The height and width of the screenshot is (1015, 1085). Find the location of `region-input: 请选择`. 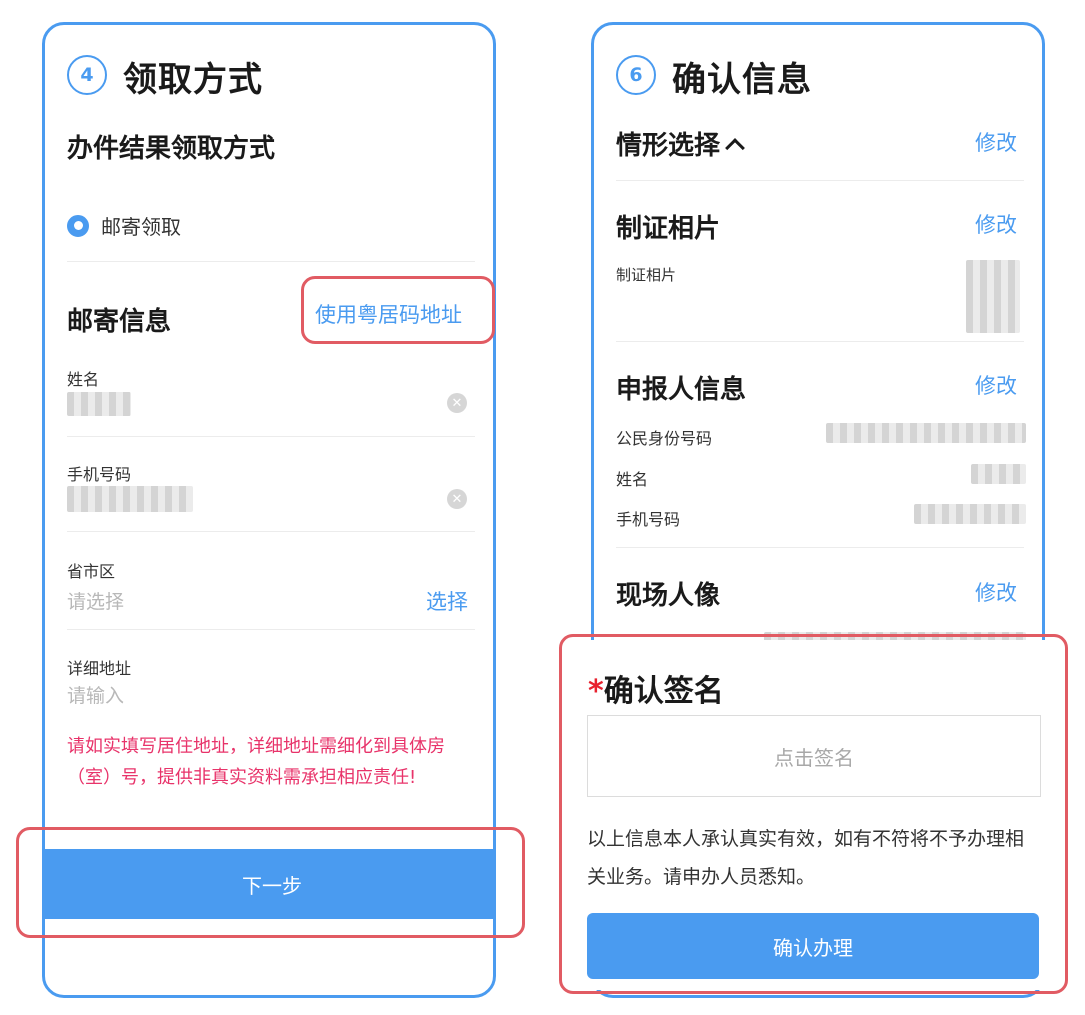

region-input: 请选择 is located at coordinates (95, 600).